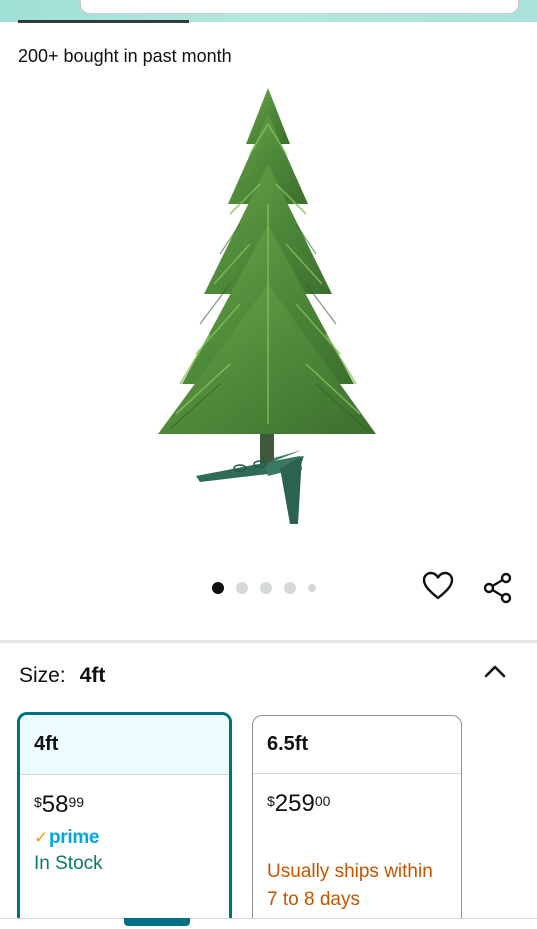 The width and height of the screenshot is (537, 929). What do you see at coordinates (268, 923) in the screenshot?
I see `bottom-nav-bar` at bounding box center [268, 923].